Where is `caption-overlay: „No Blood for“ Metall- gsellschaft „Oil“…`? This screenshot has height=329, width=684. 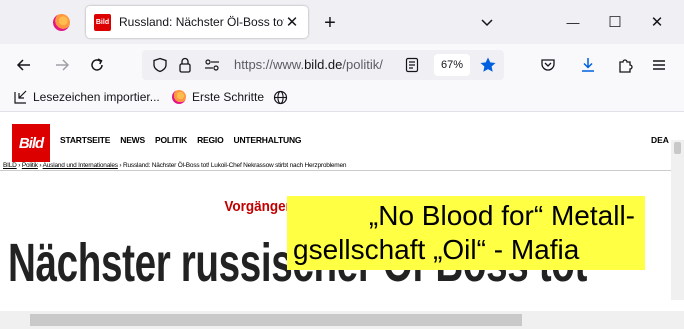 caption-overlay: „No Blood for“ Metall- gsellschaft „Oil“… is located at coordinates (466, 233).